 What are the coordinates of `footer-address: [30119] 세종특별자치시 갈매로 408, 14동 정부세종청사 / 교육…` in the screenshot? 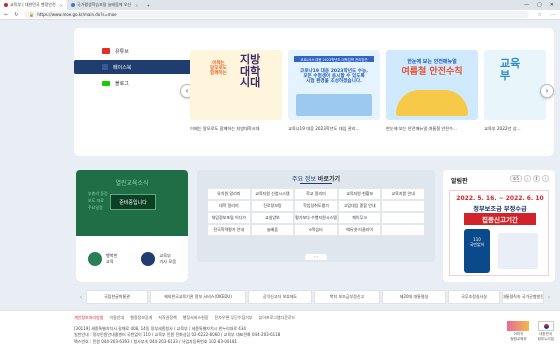 It's located at (177, 335).